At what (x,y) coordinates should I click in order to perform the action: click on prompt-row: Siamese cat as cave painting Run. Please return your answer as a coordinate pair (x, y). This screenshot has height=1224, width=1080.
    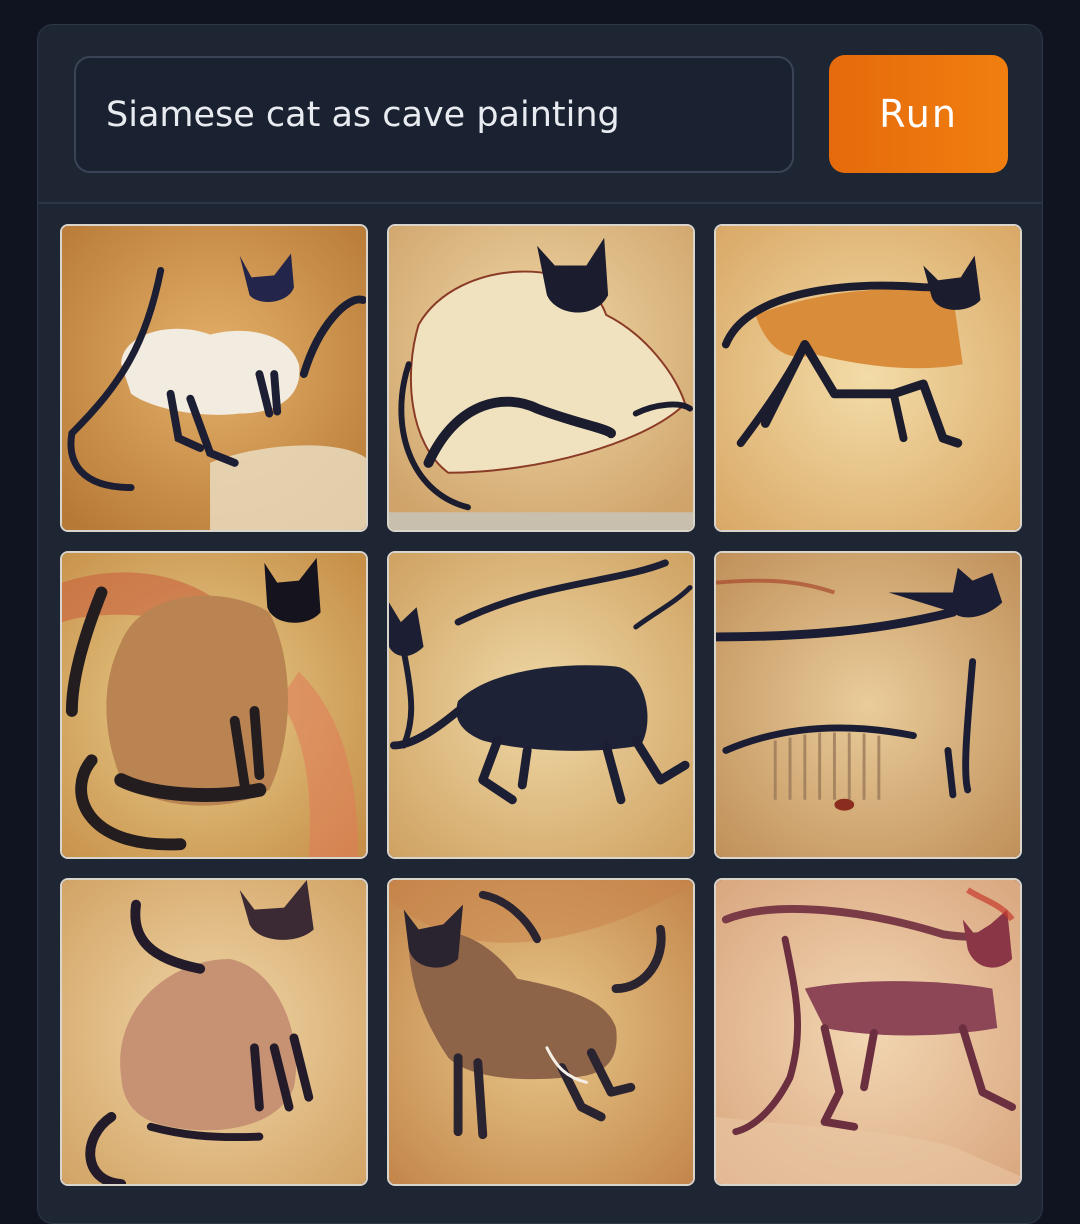
    Looking at the image, I should click on (540, 114).